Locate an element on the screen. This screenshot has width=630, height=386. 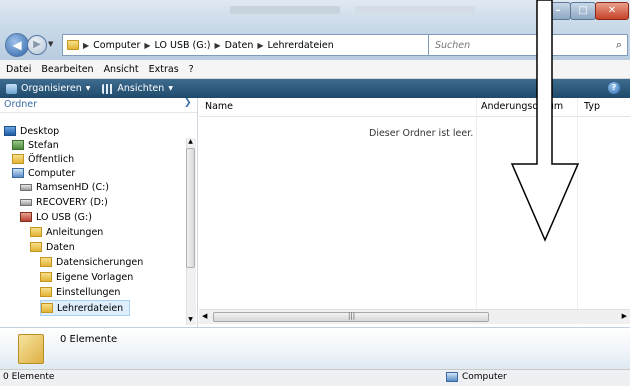
down-arrow-annotation is located at coordinates (545, 121).